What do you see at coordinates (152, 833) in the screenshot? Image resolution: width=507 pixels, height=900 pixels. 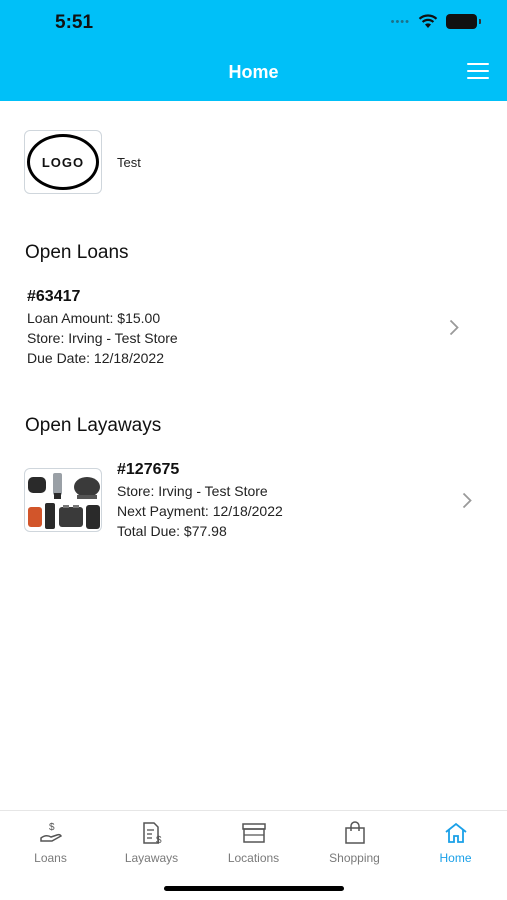 I see `layaways-icon: $` at bounding box center [152, 833].